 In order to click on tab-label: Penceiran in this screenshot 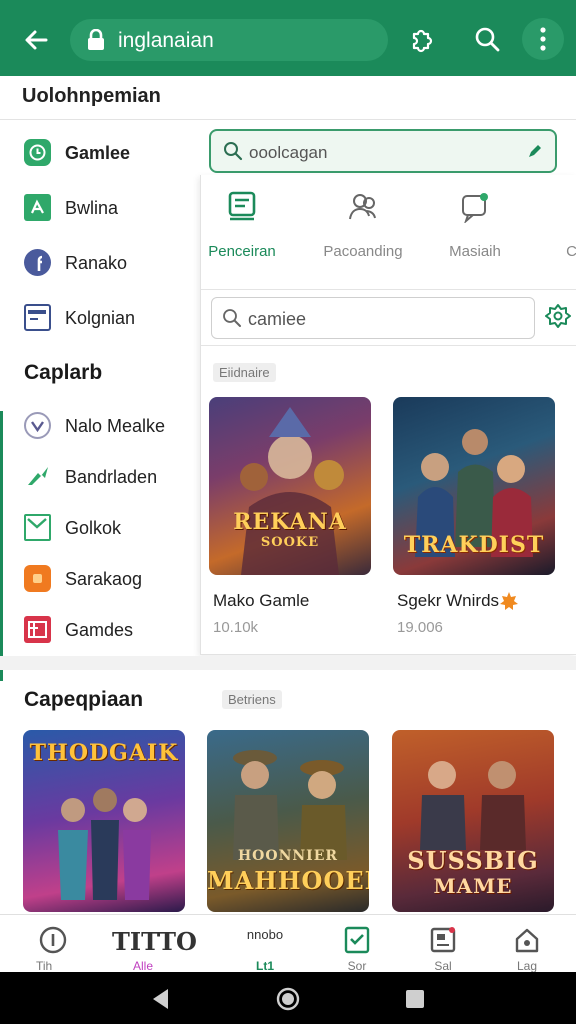, I will do `click(242, 251)`.